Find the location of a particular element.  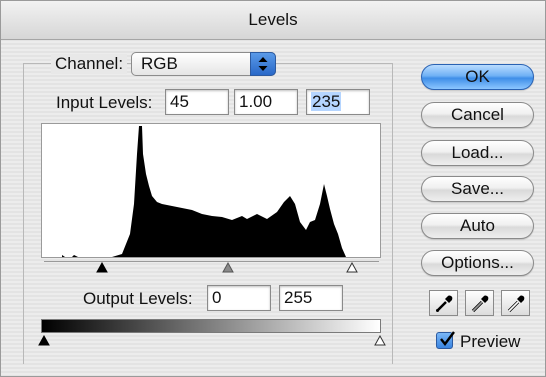

window-title: Levels is located at coordinates (273, 20).